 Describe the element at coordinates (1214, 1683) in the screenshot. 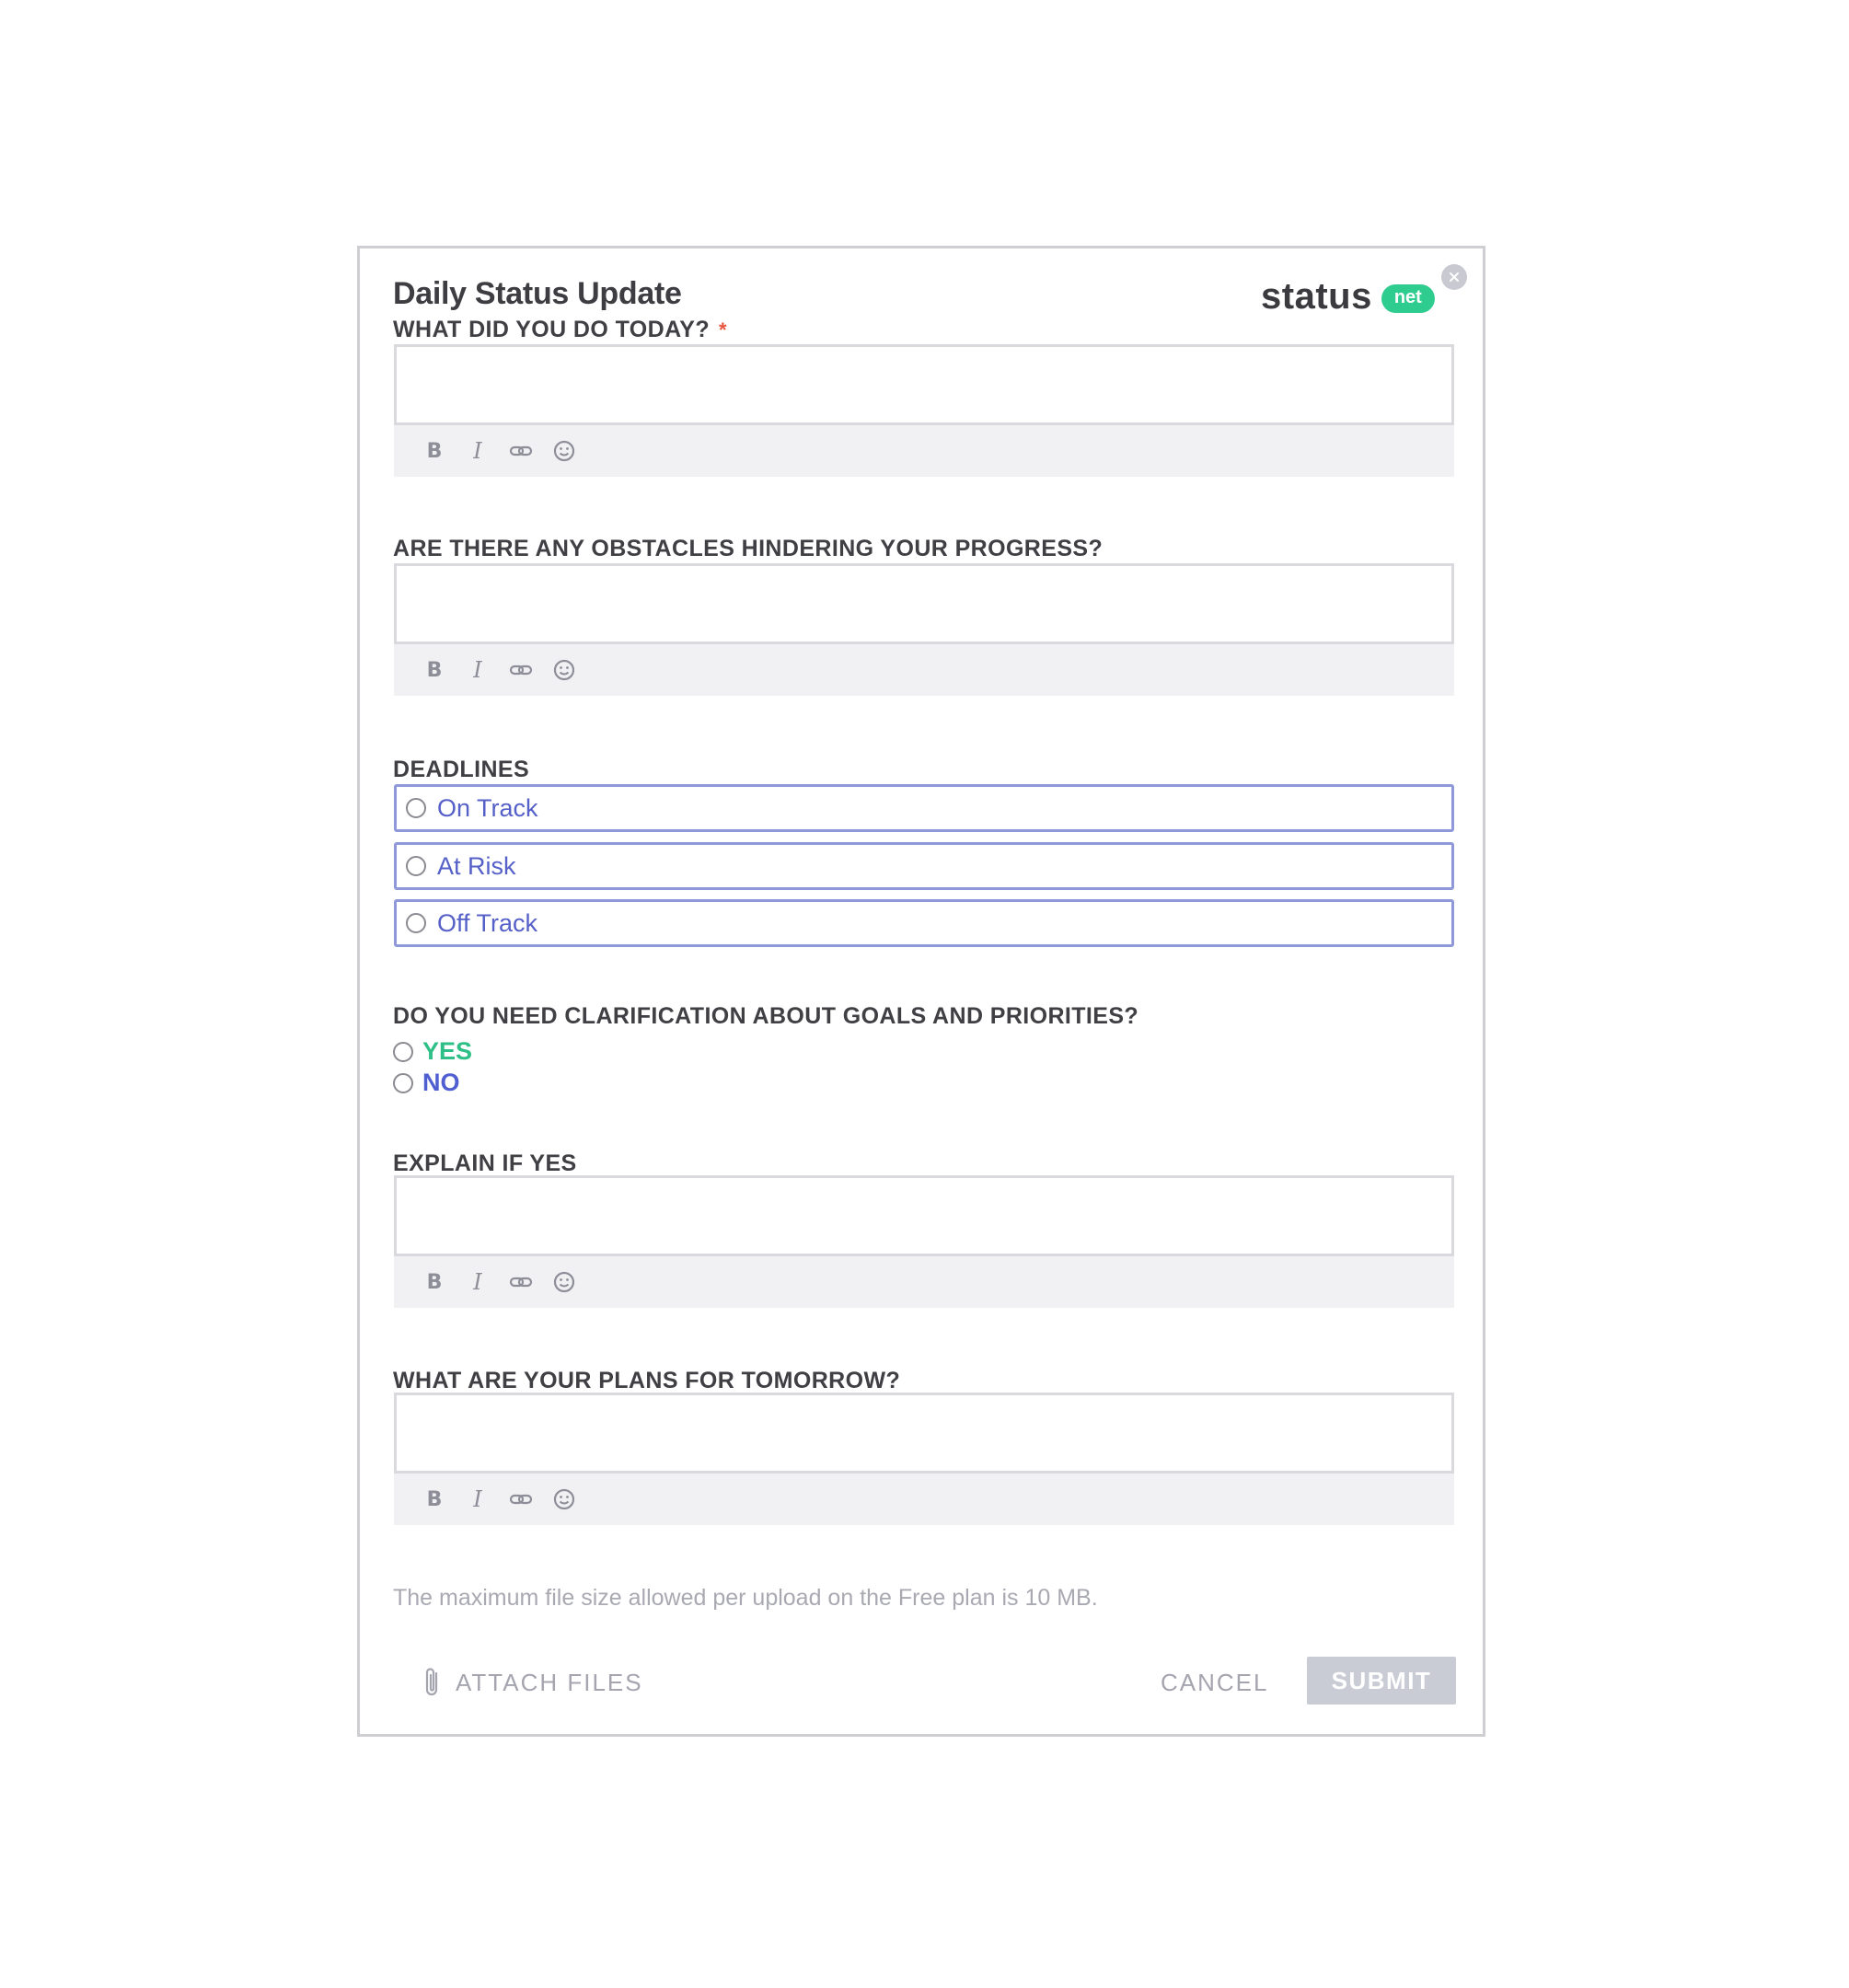

I see `cancel-button: CANCEL` at that location.